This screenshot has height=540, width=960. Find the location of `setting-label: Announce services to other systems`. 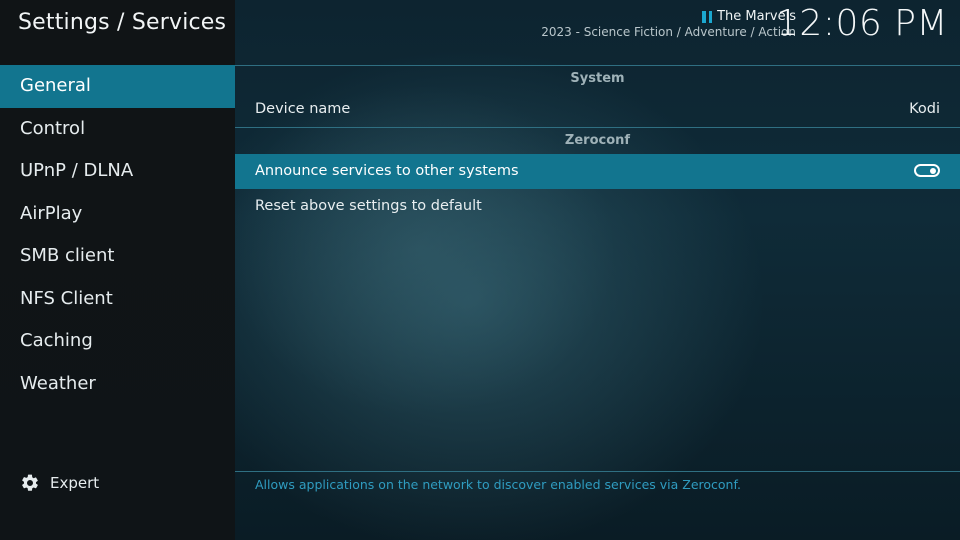

setting-label: Announce services to other systems is located at coordinates (387, 171).